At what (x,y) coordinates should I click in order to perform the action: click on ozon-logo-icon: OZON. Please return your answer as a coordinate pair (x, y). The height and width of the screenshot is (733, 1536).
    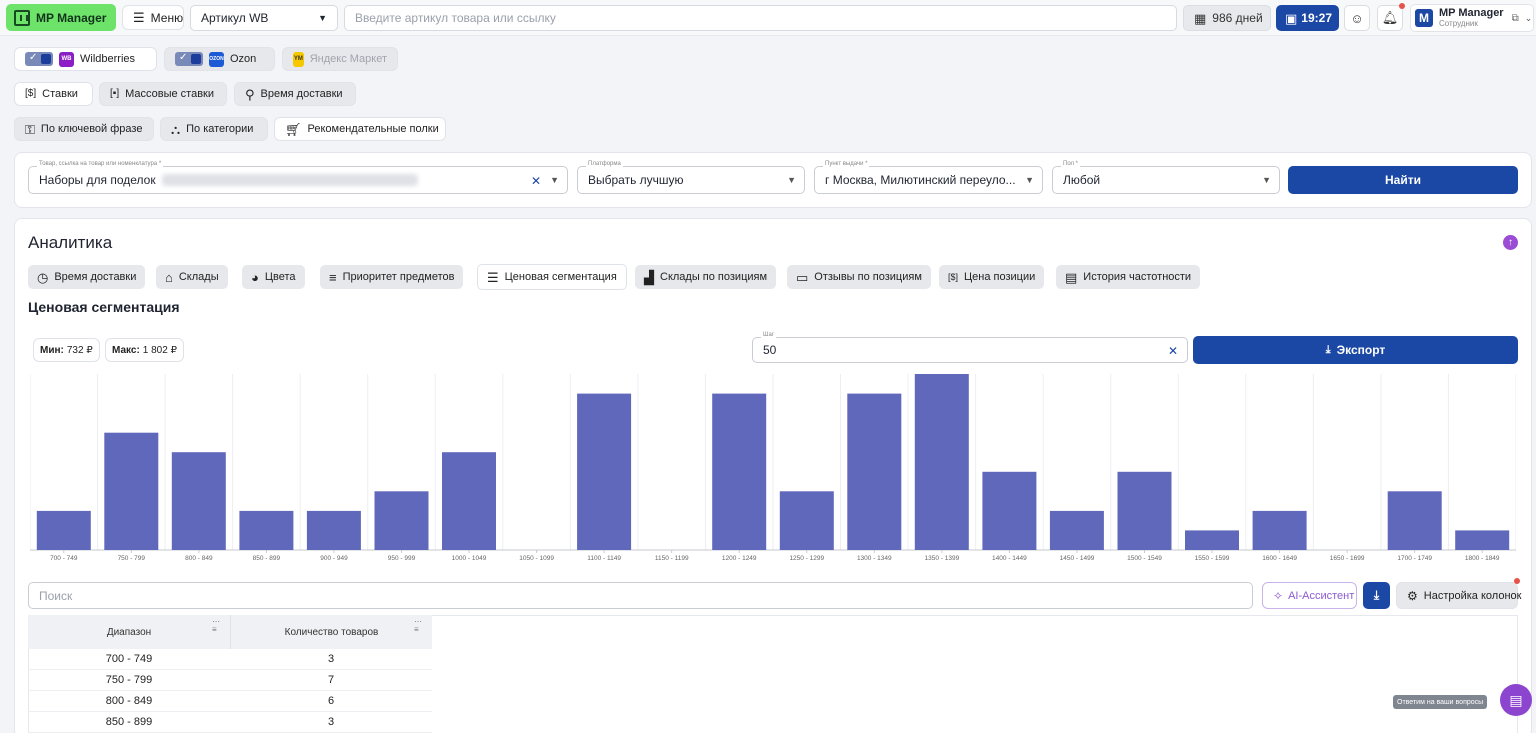
    Looking at the image, I should click on (216, 59).